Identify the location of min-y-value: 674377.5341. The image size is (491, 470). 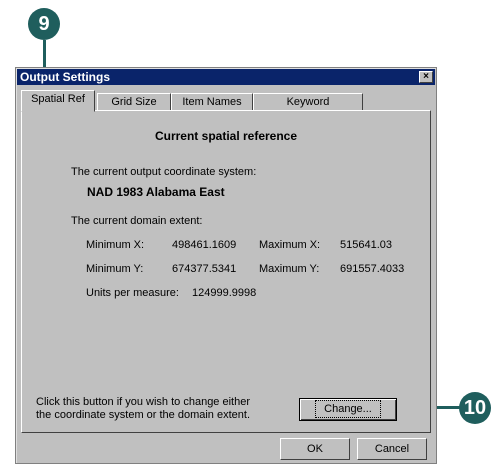
(204, 269).